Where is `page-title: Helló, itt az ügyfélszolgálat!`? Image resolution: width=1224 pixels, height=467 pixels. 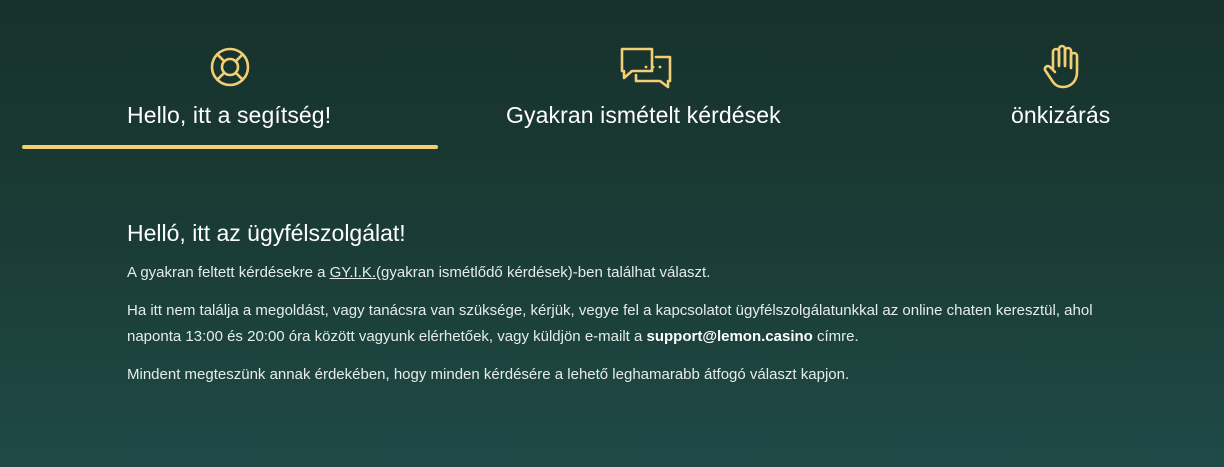 page-title: Helló, itt az ügyfélszolgálat! is located at coordinates (266, 233).